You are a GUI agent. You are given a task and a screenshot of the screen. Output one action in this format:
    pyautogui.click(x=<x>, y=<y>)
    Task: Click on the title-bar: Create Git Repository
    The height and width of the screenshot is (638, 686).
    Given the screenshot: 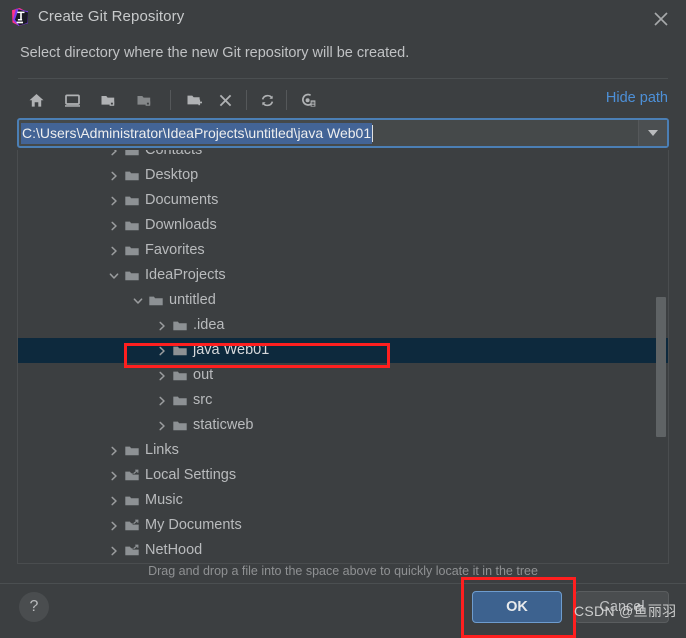 What is the action you would take?
    pyautogui.click(x=343, y=18)
    